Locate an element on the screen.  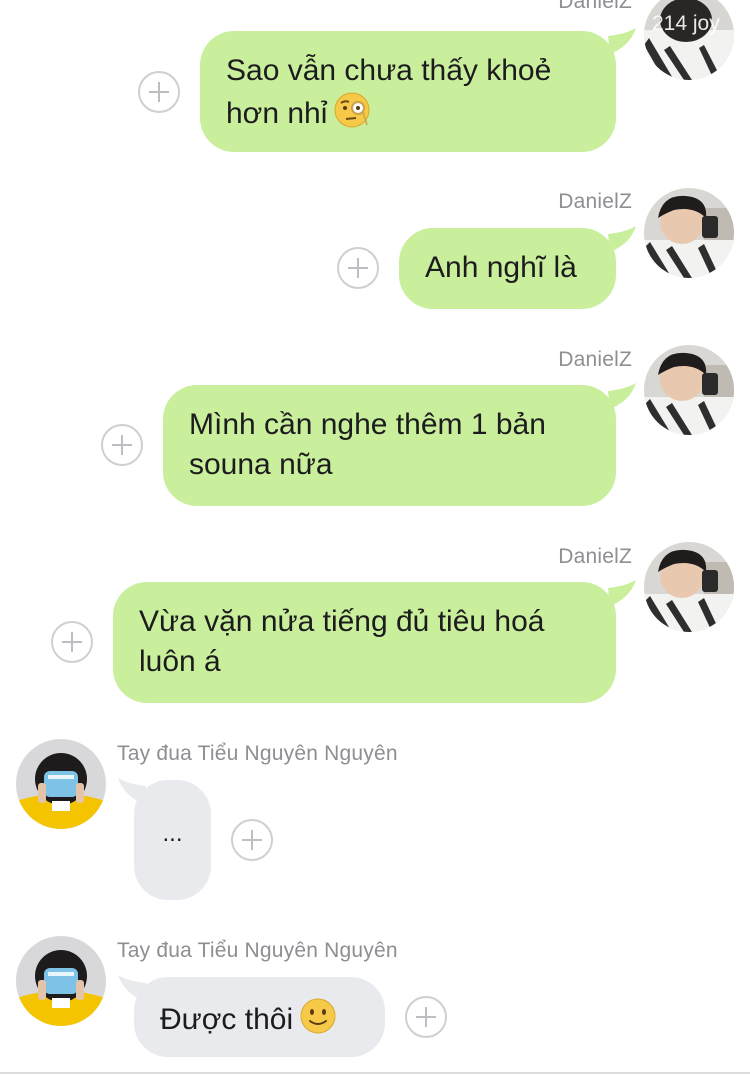
slightly-smiling-face-icon is located at coordinates (318, 1016).